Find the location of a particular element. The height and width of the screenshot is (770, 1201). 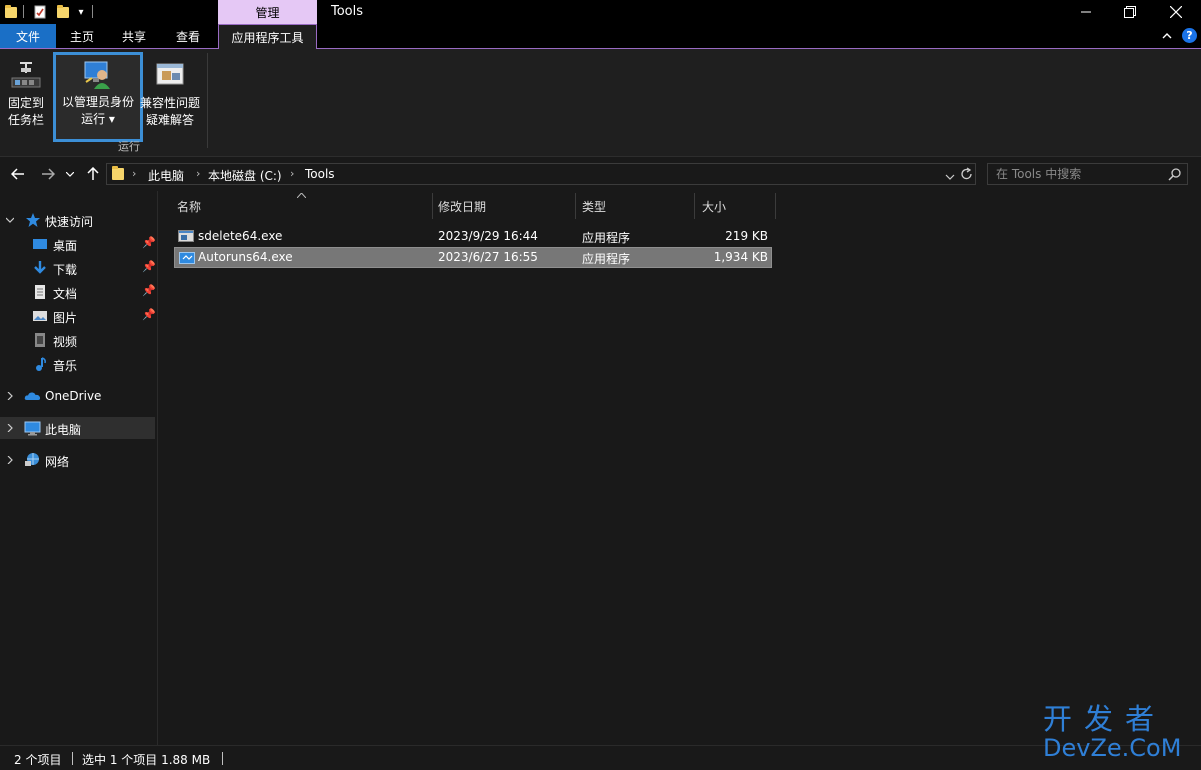

pin-to-taskbar-button: 固定到 任务栏 is located at coordinates (26, 96).